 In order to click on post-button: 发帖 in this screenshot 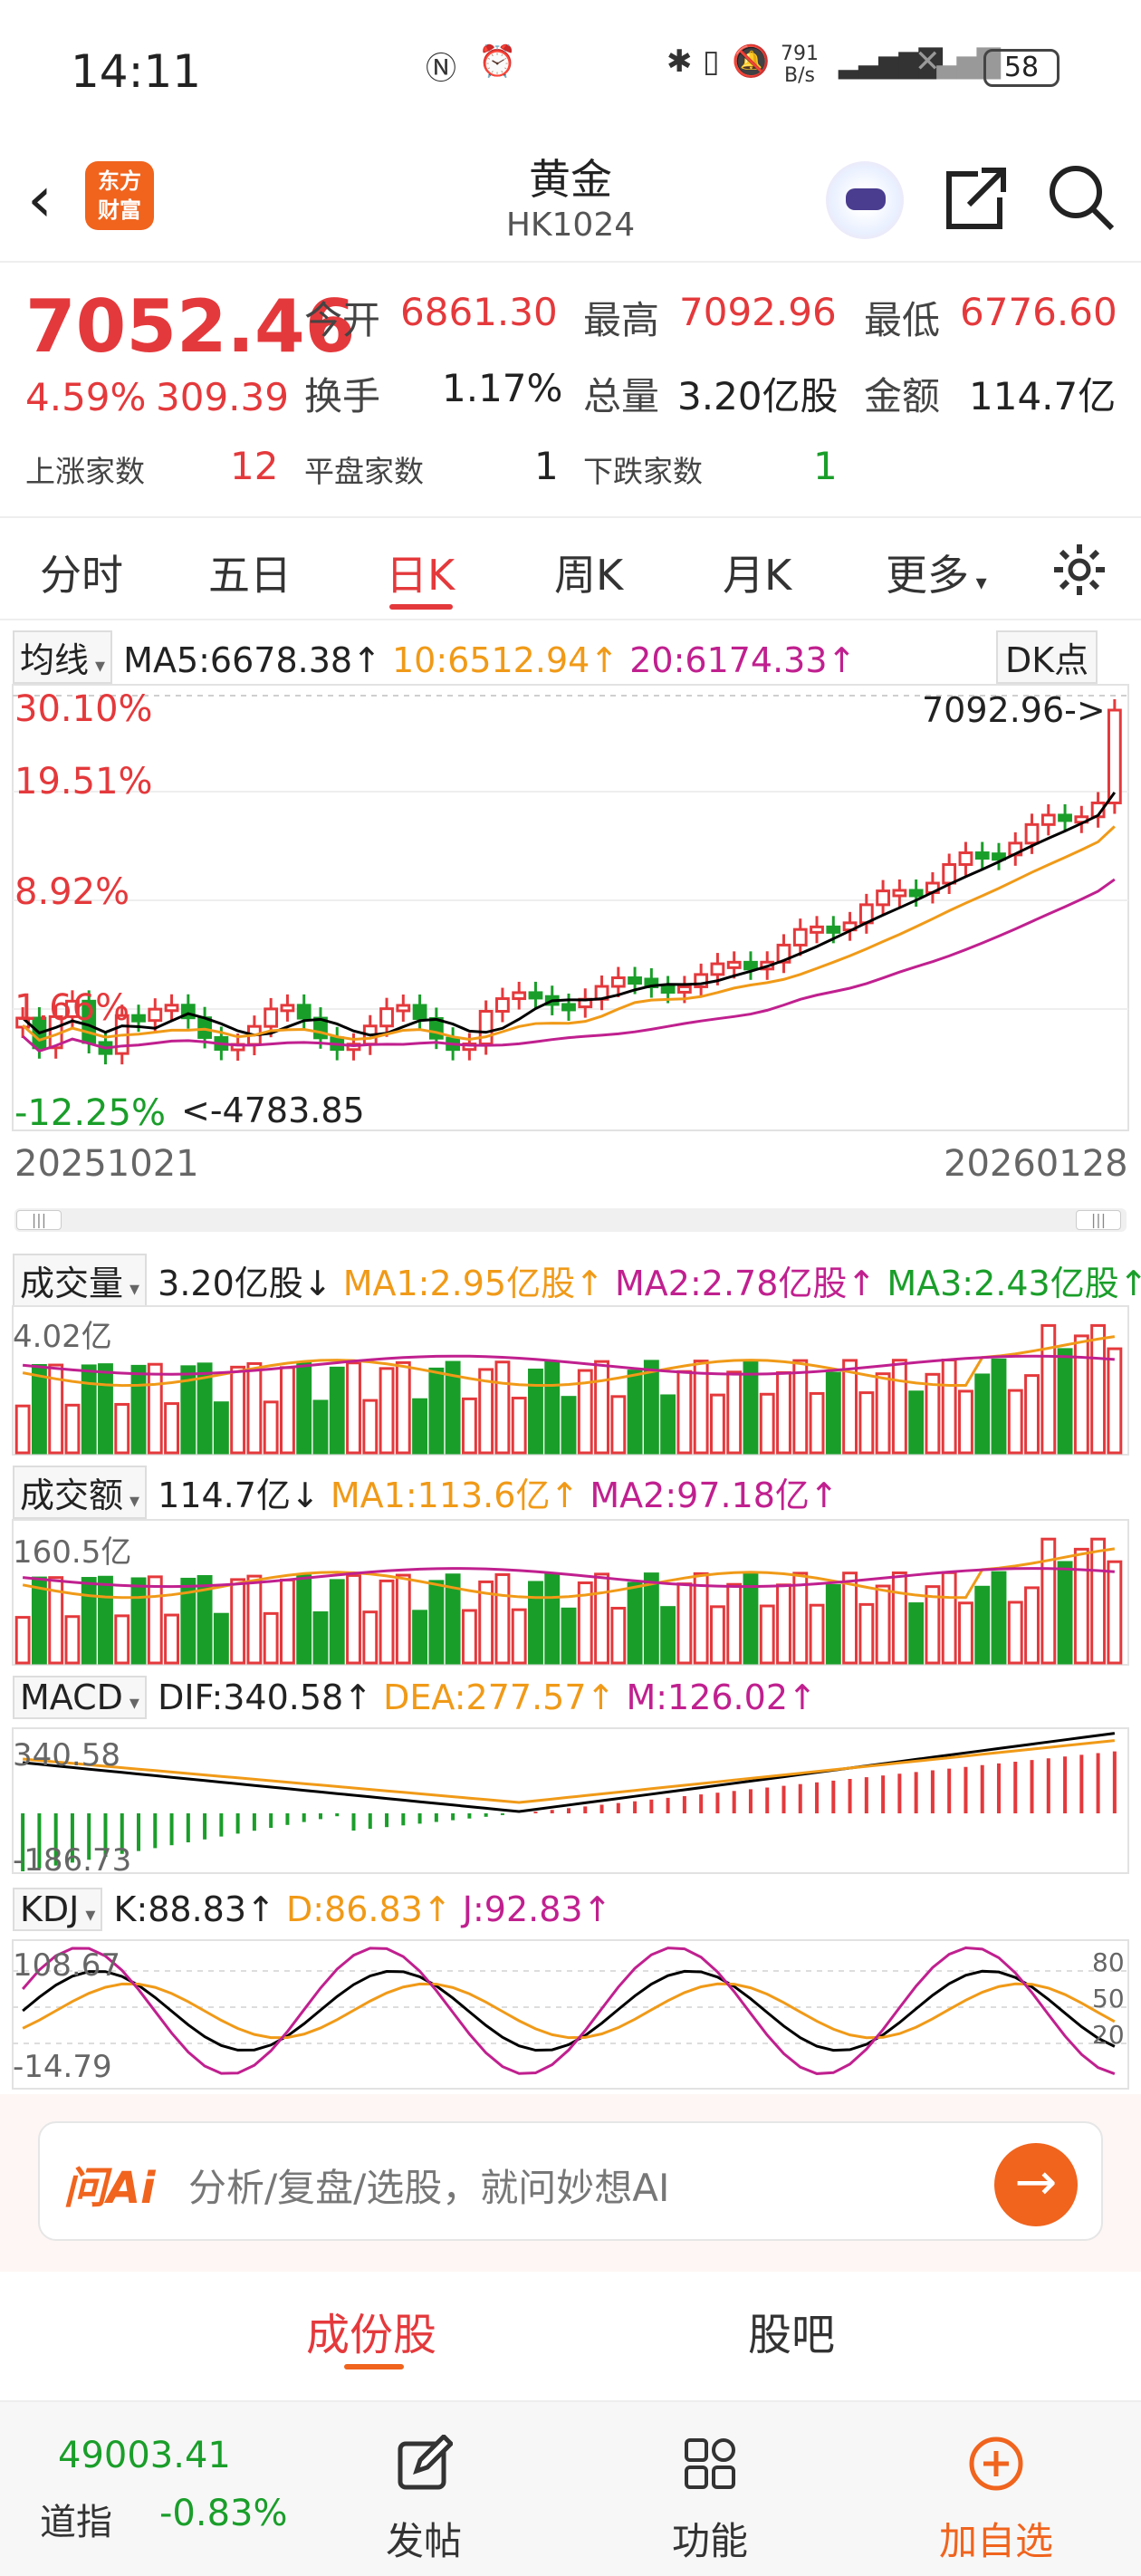, I will do `click(424, 2499)`.